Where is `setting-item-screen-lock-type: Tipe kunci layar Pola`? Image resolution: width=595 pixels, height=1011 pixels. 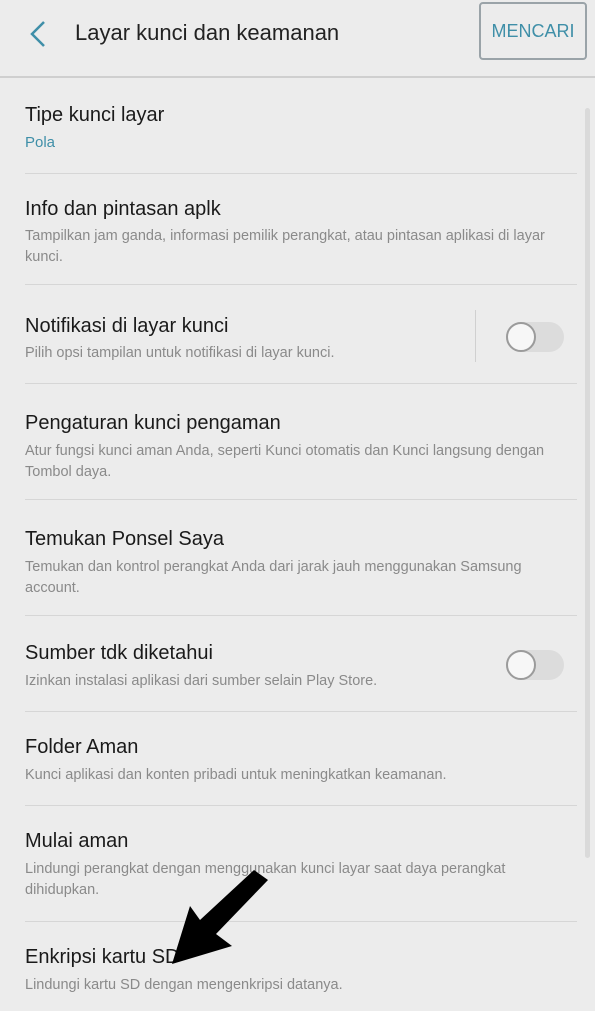
setting-item-screen-lock-type: Tipe kunci layar Pola is located at coordinates (297, 125).